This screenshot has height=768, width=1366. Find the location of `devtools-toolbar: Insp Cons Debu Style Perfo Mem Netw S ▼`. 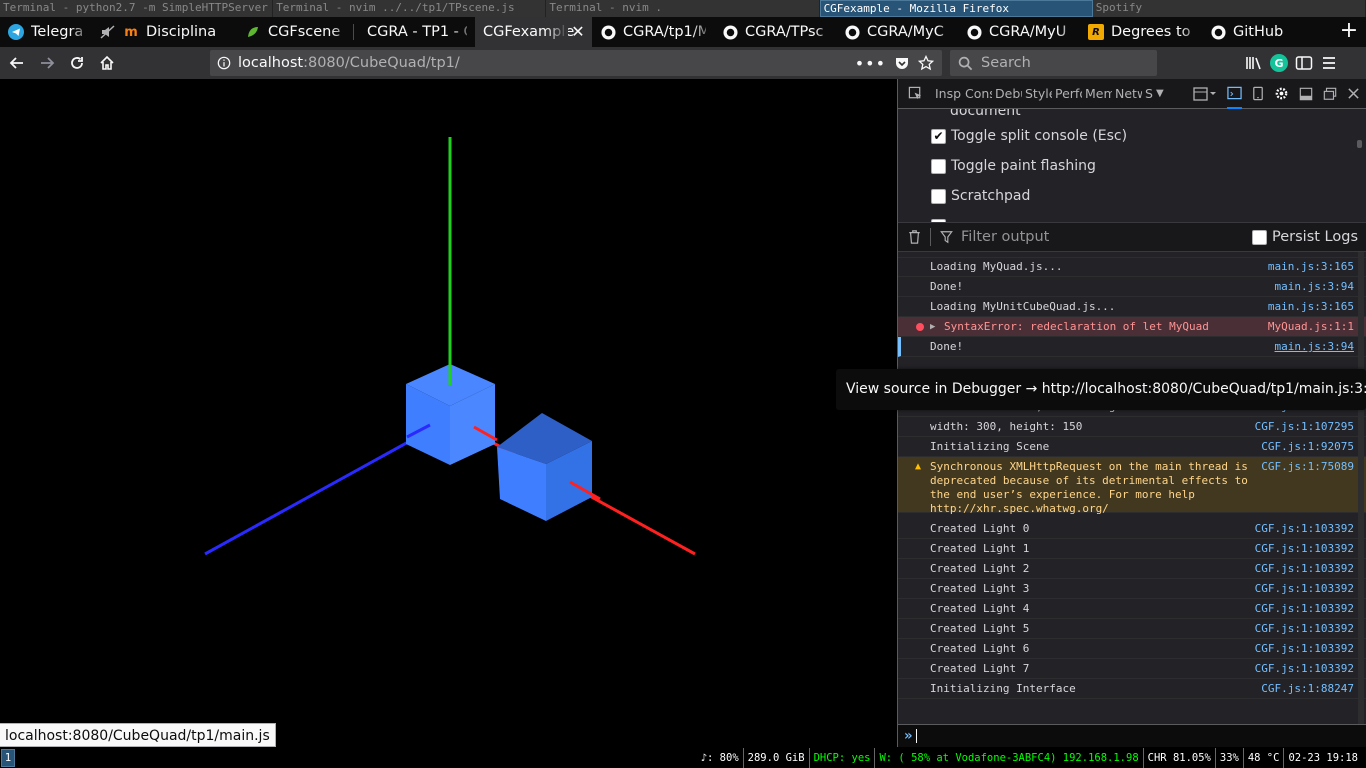

devtools-toolbar: Insp Cons Debu Style Perfo Mem Netw S ▼ is located at coordinates (1132, 94).